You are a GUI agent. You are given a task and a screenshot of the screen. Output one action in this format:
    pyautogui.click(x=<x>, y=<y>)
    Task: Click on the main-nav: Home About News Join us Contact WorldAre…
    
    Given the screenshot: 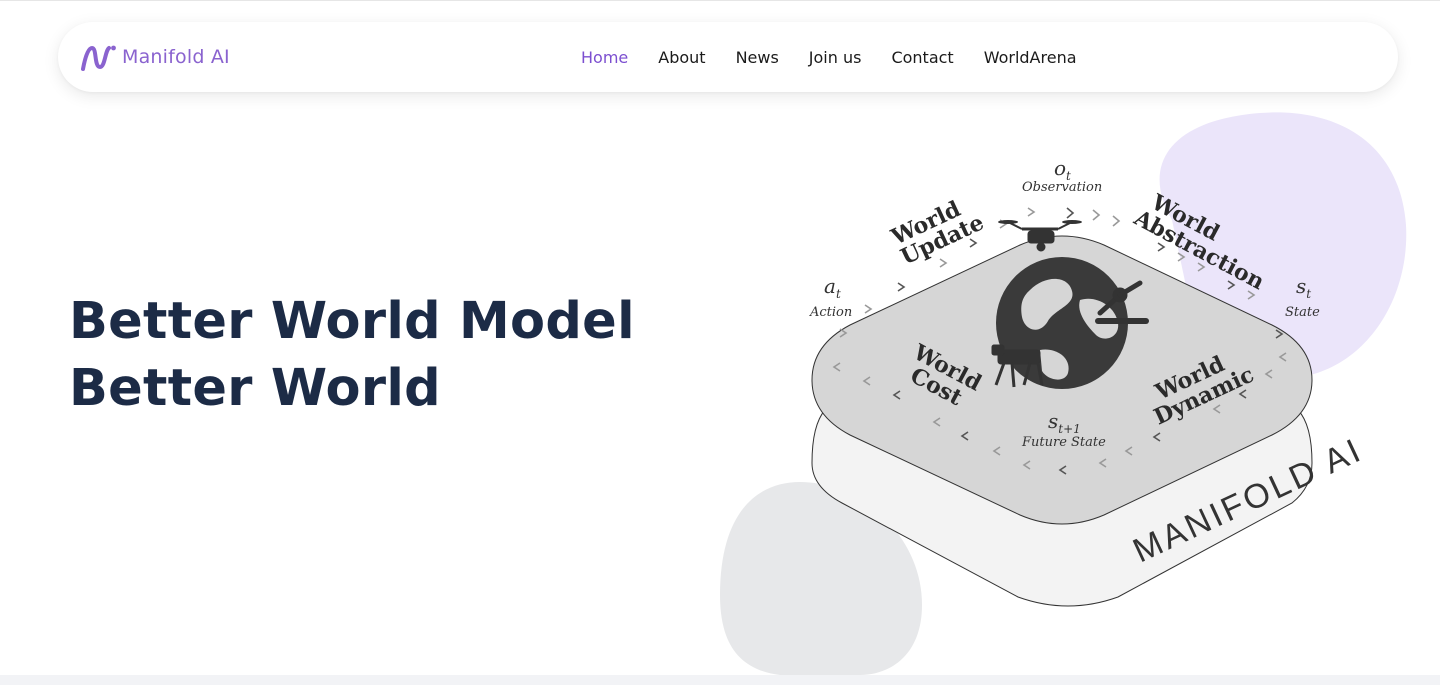 What is the action you would take?
    pyautogui.click(x=829, y=57)
    